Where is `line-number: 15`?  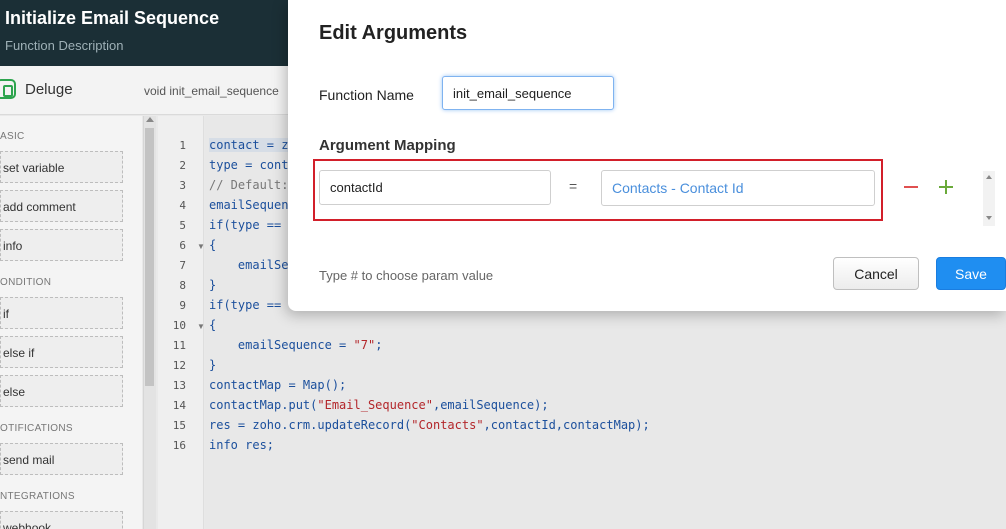
line-number: 15 is located at coordinates (179, 425).